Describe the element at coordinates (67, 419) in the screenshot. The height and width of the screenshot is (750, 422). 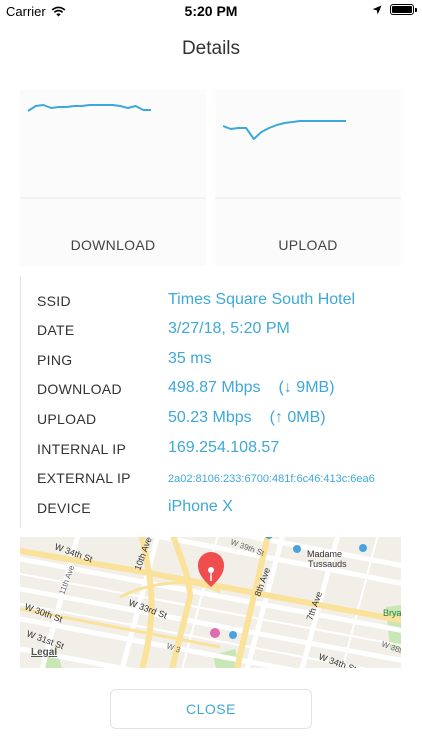
I see `upload-key: UPLOAD` at that location.